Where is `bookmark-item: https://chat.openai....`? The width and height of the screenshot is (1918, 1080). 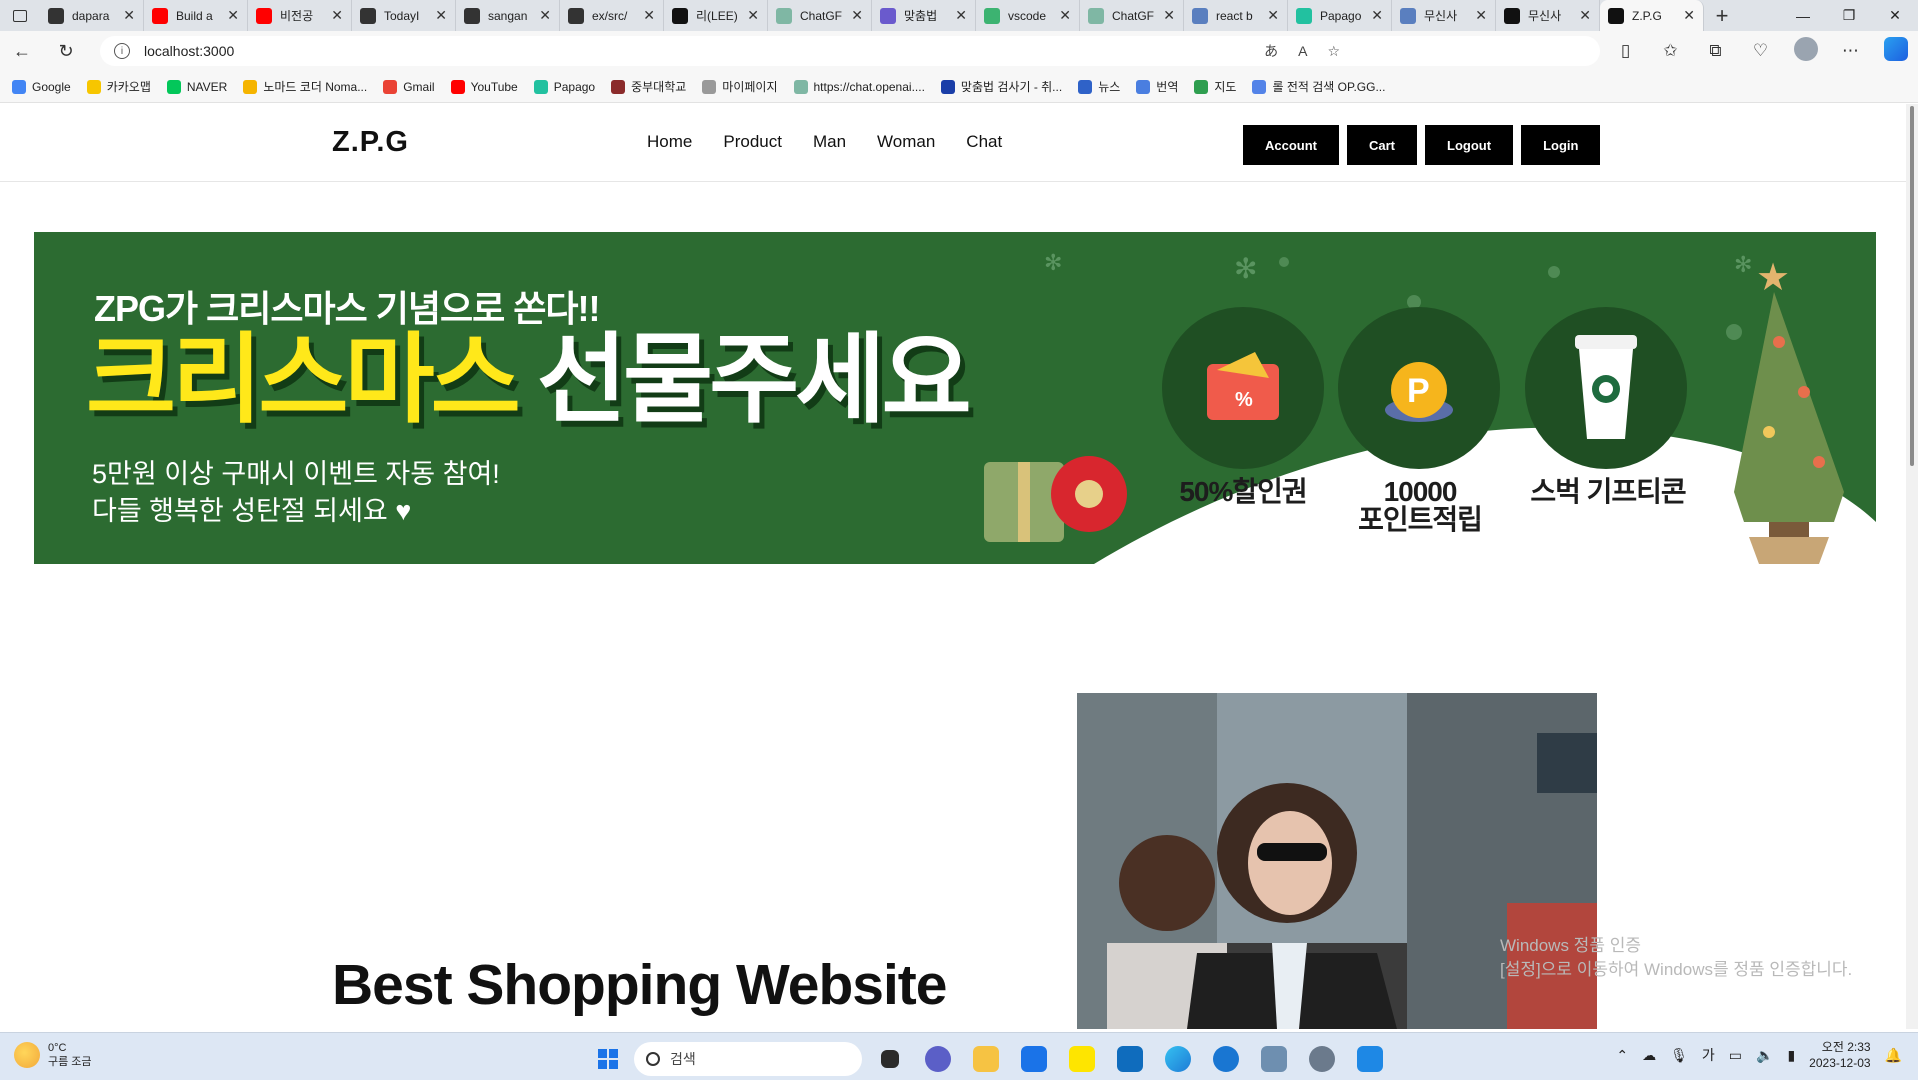 bookmark-item: https://chat.openai.... is located at coordinates (859, 86).